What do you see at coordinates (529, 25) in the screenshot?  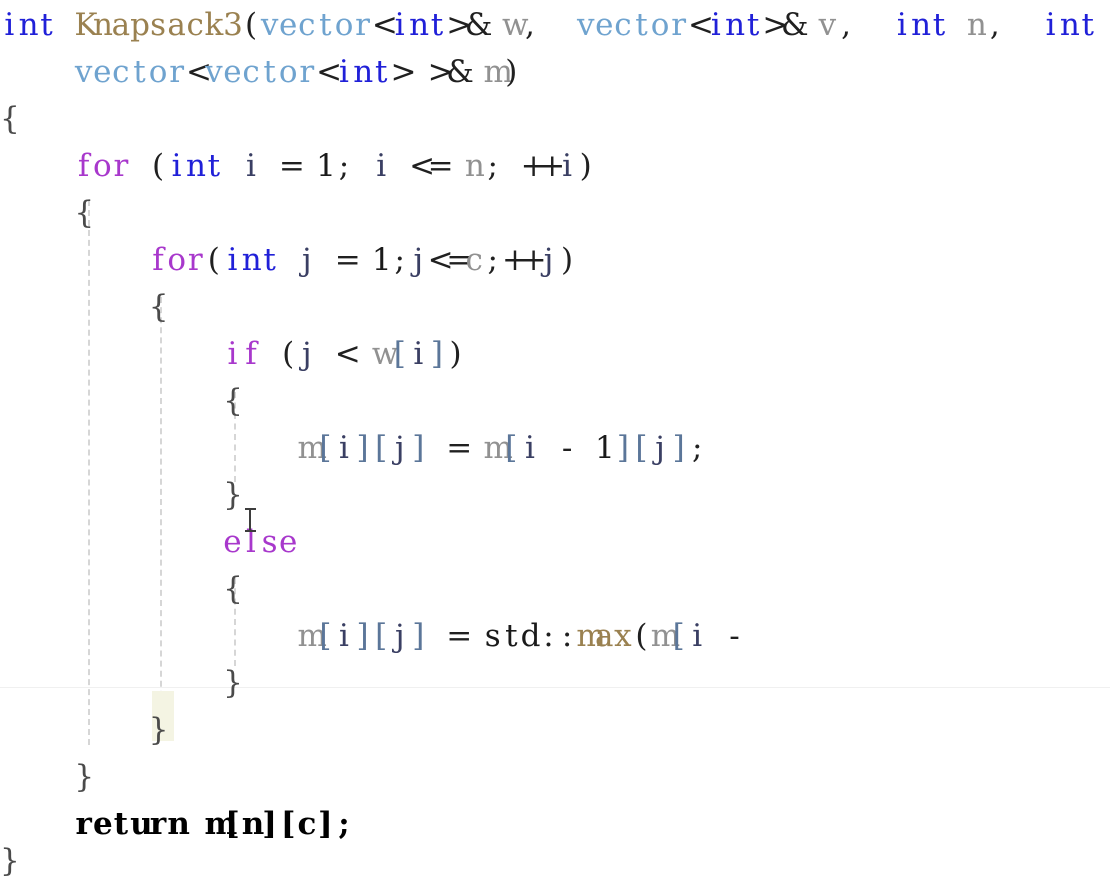 I see `code-token: ,` at bounding box center [529, 25].